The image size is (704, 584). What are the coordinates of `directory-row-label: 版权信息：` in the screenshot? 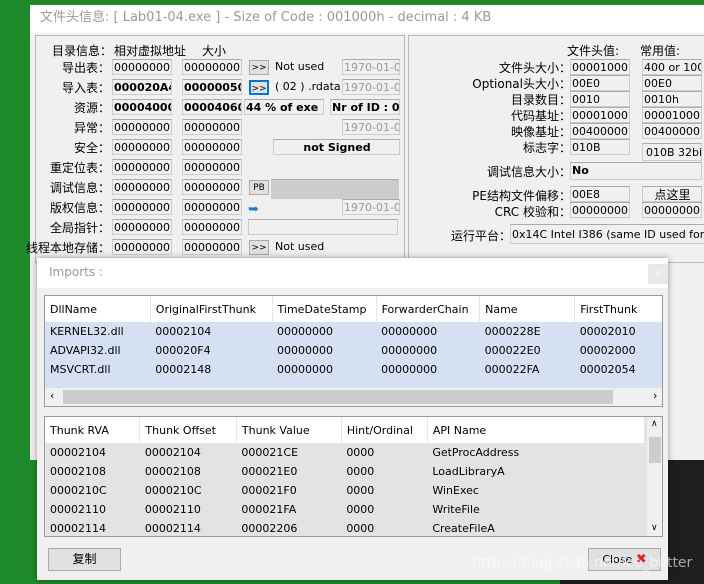 It's located at (79, 208).